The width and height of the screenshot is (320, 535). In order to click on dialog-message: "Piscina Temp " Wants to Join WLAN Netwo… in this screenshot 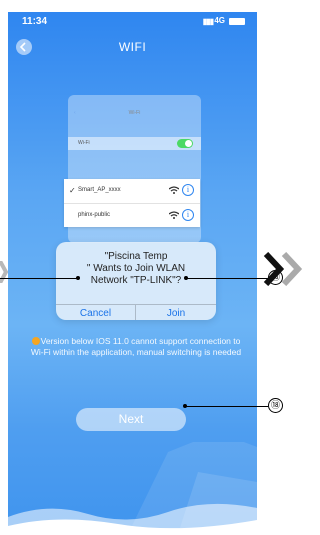, I will do `click(136, 269)`.